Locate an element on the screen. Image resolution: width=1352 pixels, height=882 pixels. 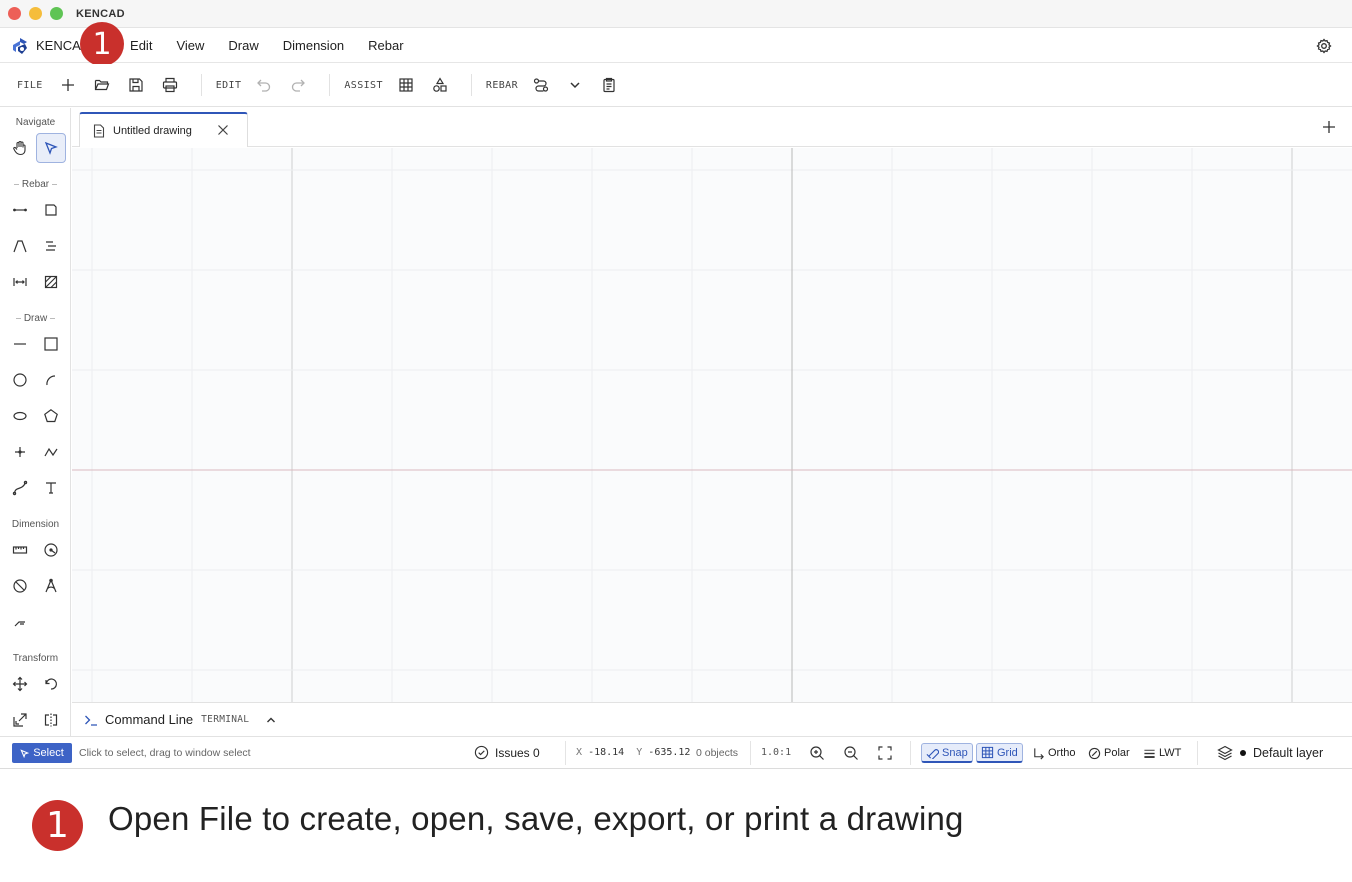
redo-icon is located at coordinates (299, 85).